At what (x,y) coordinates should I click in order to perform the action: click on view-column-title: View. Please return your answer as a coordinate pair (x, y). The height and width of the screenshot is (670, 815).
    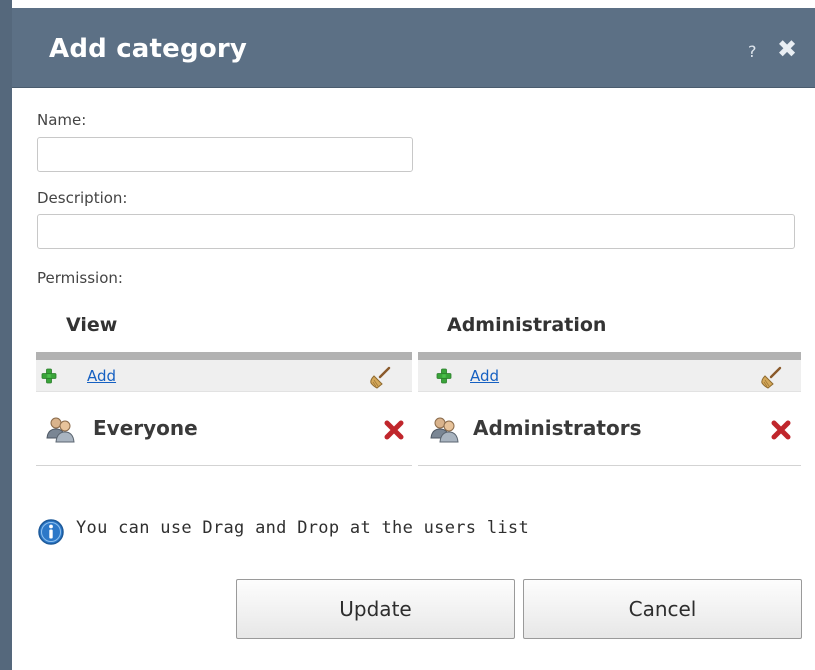
    Looking at the image, I should click on (92, 325).